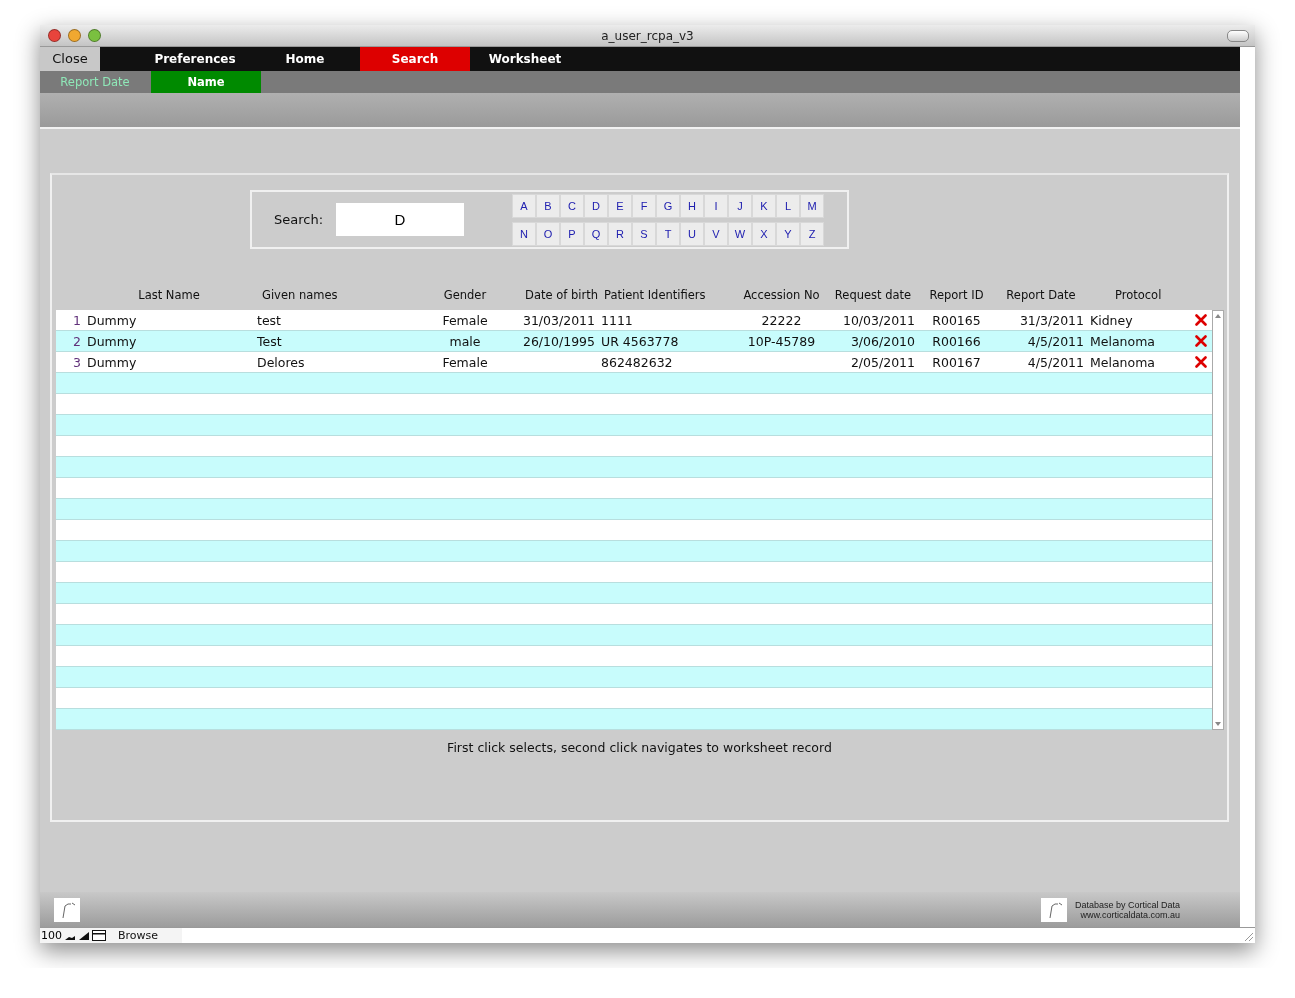  Describe the element at coordinates (812, 205) in the screenshot. I see `letter-button: M` at that location.